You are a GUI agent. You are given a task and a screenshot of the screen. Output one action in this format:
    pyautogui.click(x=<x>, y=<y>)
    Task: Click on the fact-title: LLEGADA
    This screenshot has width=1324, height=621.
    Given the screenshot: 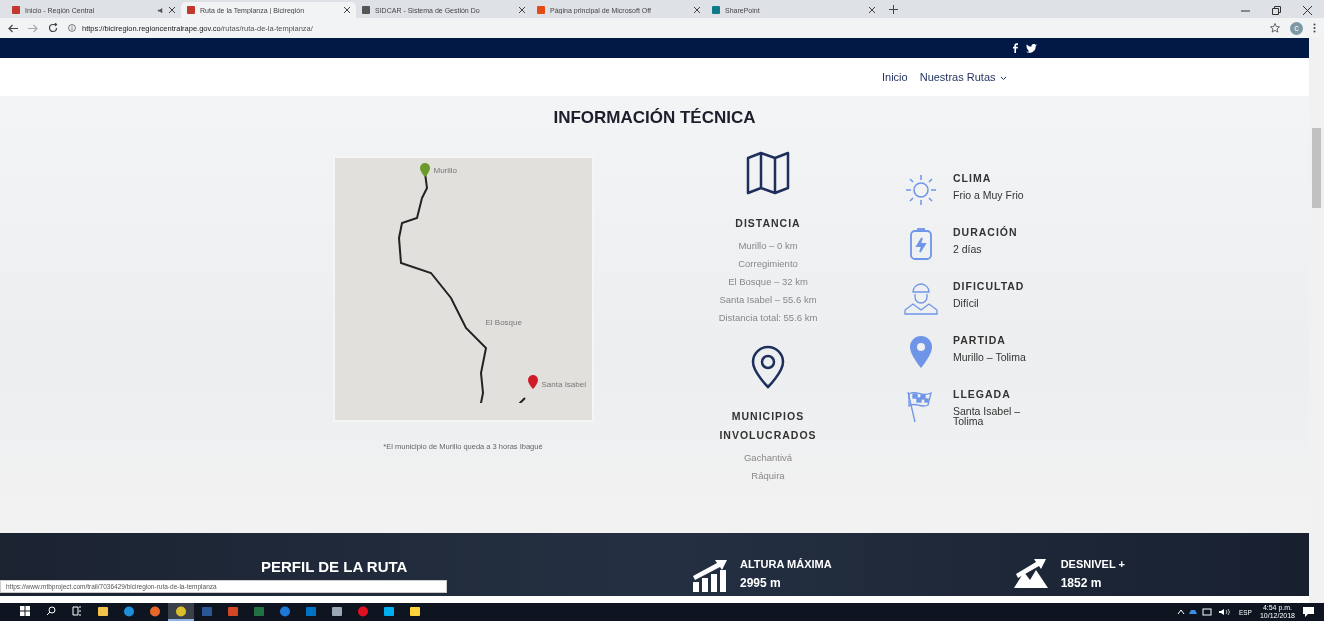 What is the action you would take?
    pyautogui.click(x=982, y=394)
    